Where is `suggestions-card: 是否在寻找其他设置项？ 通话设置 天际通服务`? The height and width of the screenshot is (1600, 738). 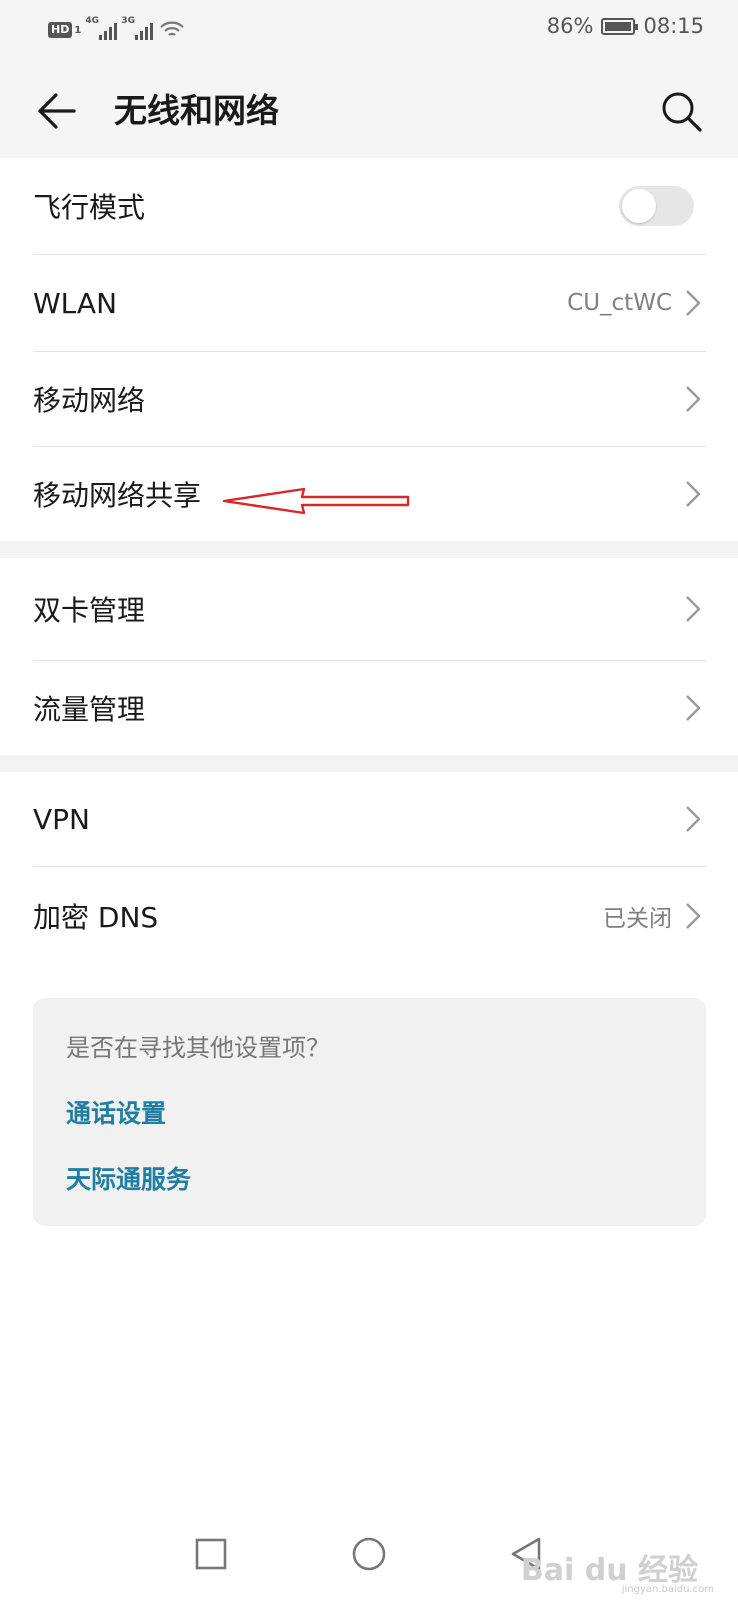
suggestions-card: 是否在寻找其他设置项？ 通话设置 天际通服务 is located at coordinates (369, 1112).